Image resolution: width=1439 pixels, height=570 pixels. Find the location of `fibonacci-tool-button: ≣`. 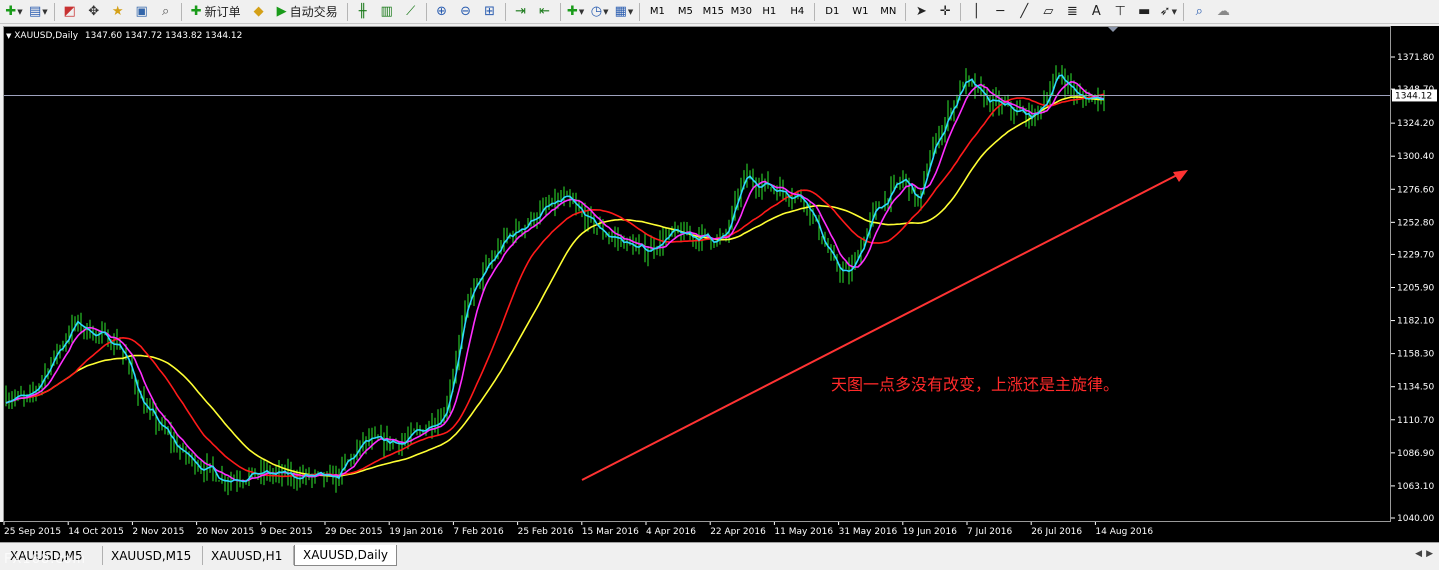

fibonacci-tool-button: ≣ is located at coordinates (1072, 12).